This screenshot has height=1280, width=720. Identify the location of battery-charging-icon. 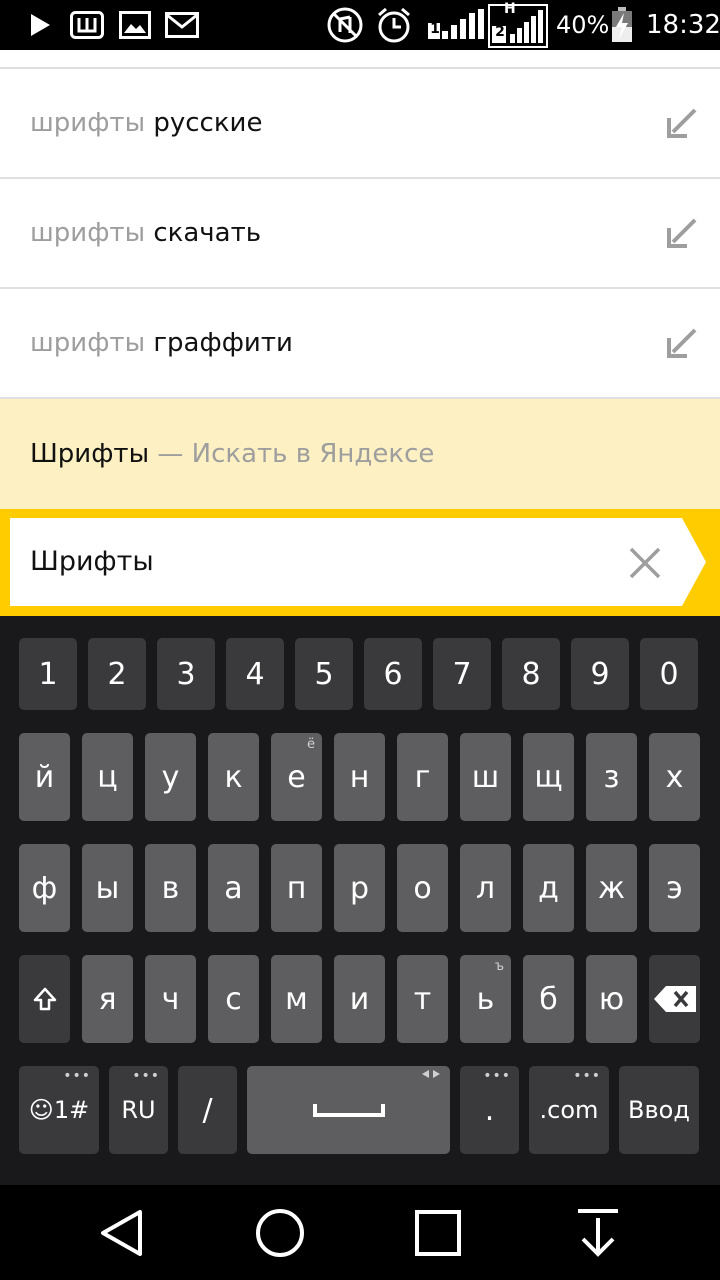
(622, 24).